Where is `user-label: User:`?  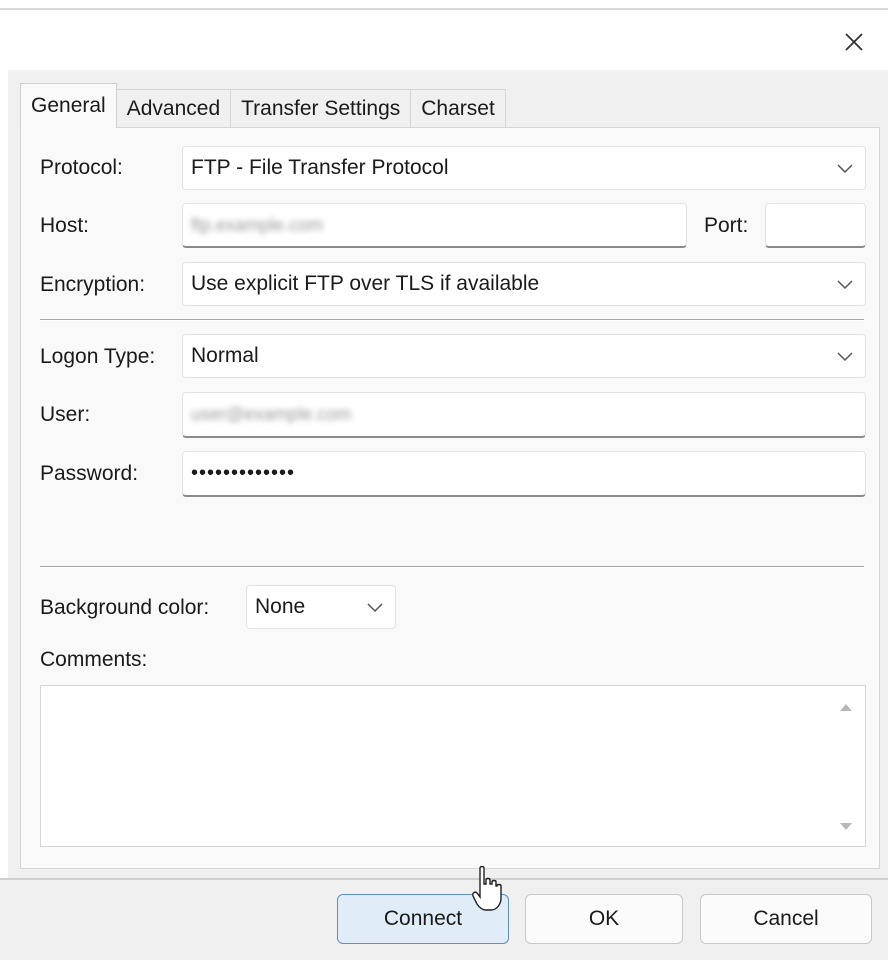
user-label: User: is located at coordinates (65, 414).